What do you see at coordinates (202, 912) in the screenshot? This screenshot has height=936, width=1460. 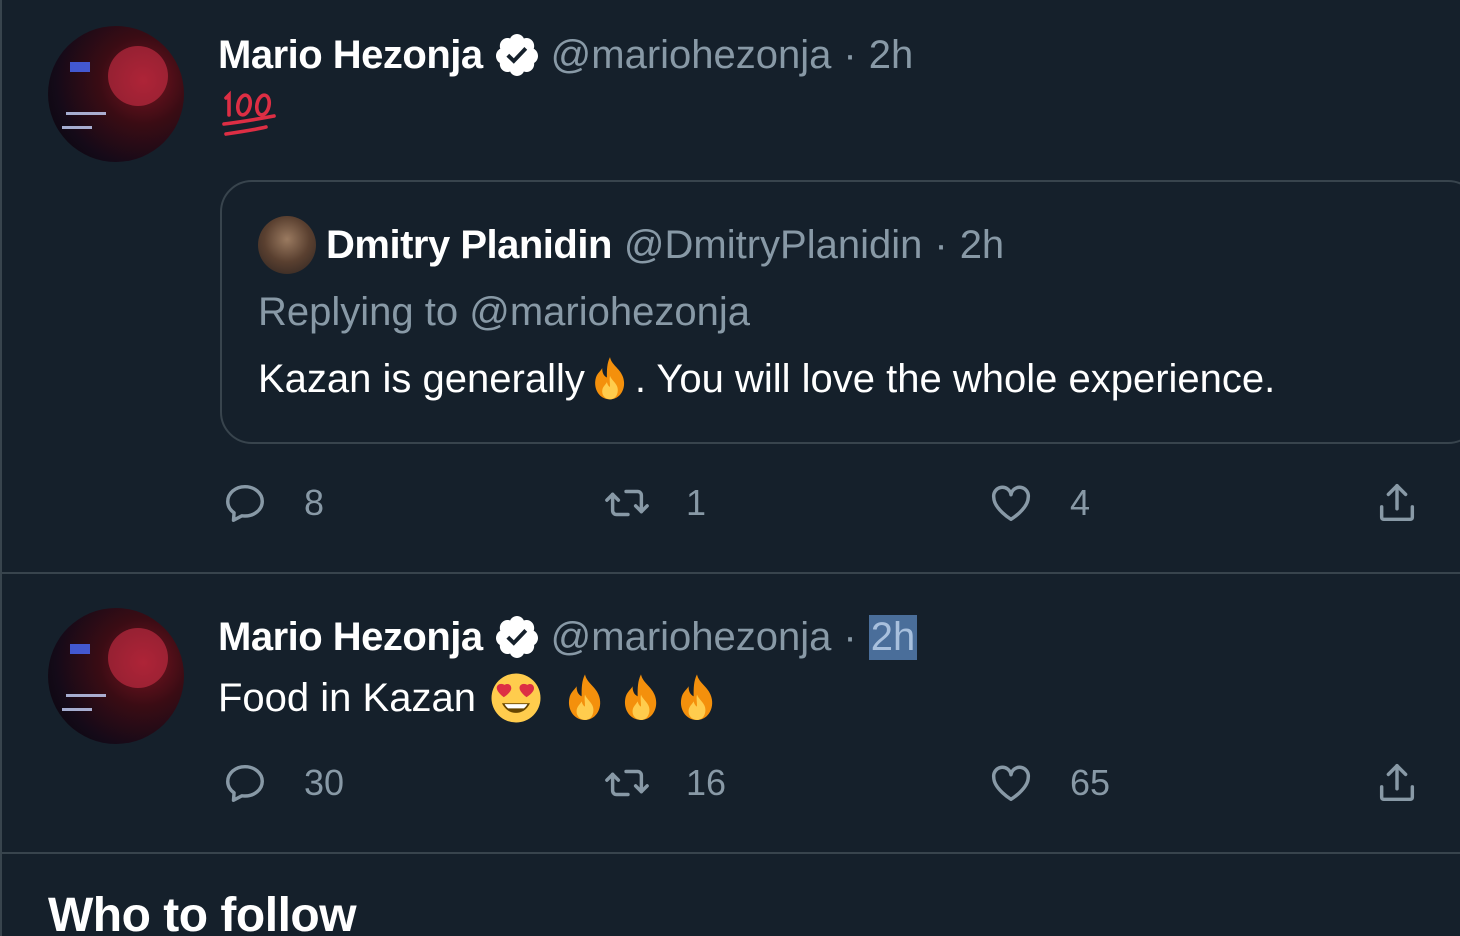 I see `who-to-follow-heading: Who to follow` at bounding box center [202, 912].